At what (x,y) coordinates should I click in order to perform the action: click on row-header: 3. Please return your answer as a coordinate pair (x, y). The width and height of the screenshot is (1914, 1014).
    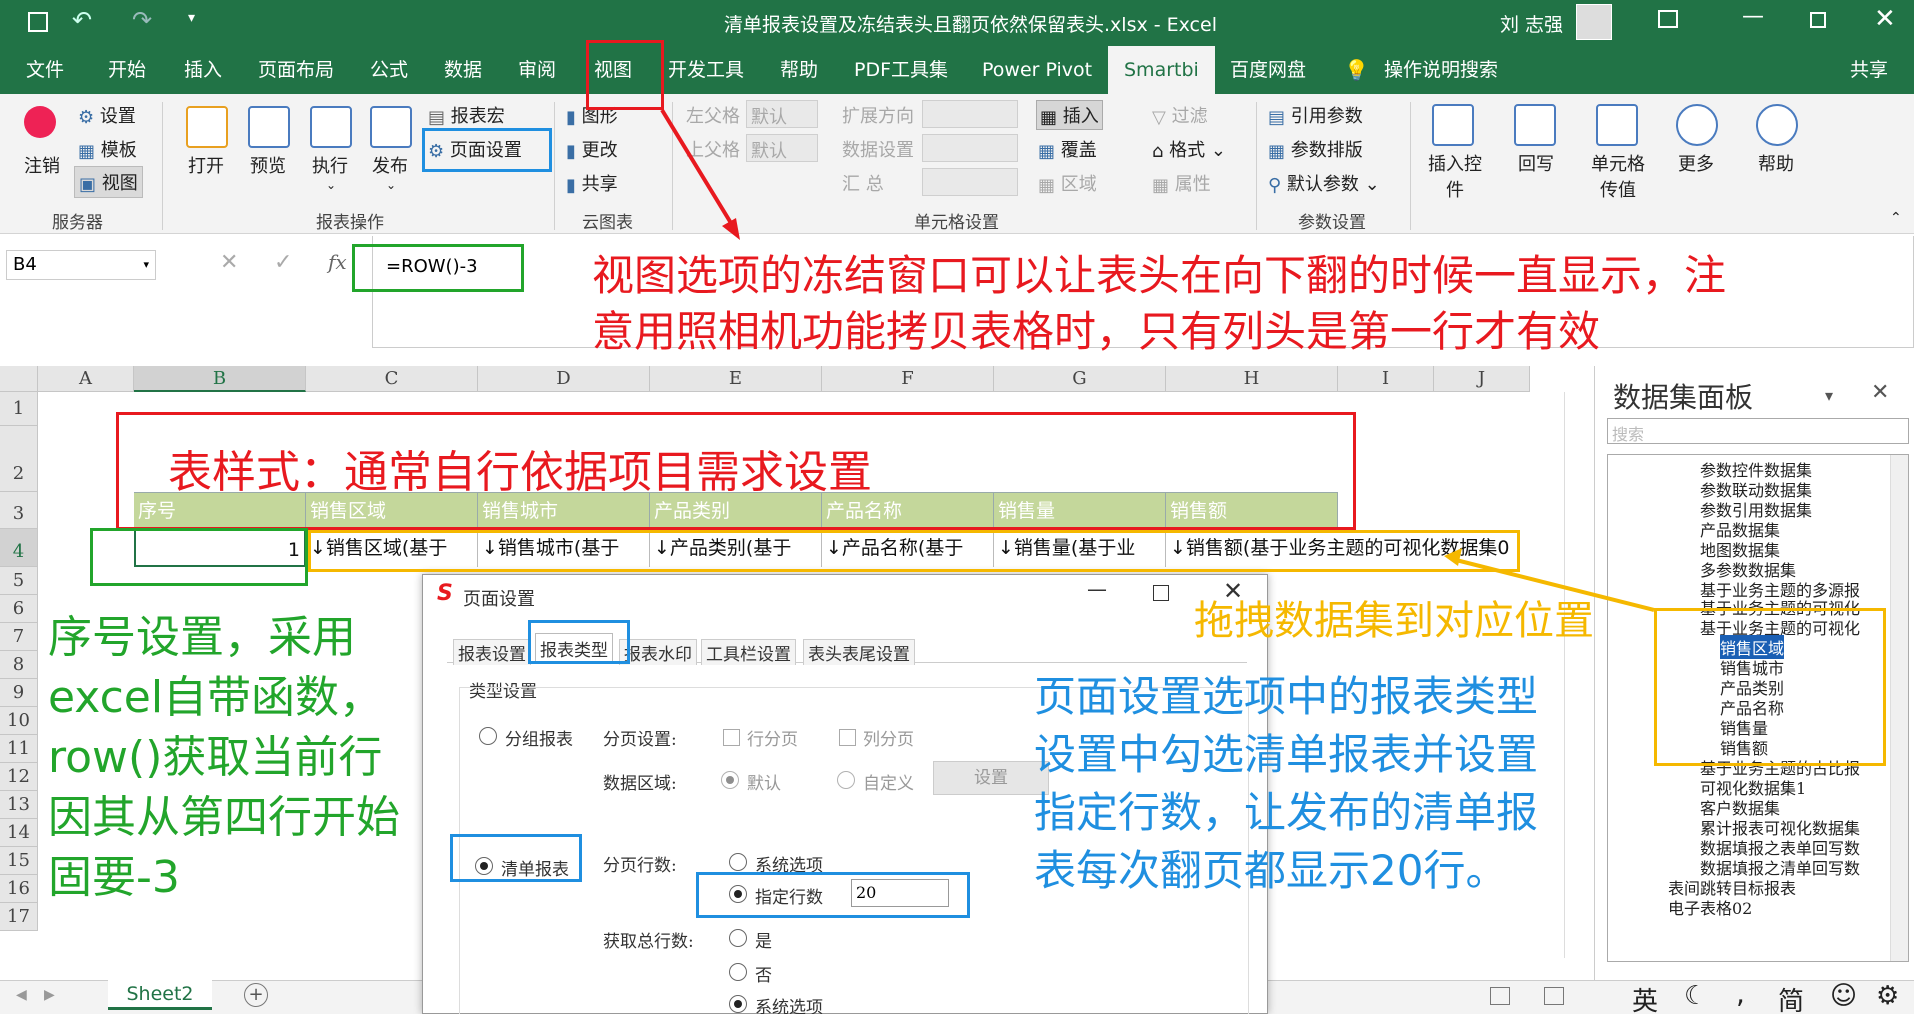
    Looking at the image, I should click on (19, 510).